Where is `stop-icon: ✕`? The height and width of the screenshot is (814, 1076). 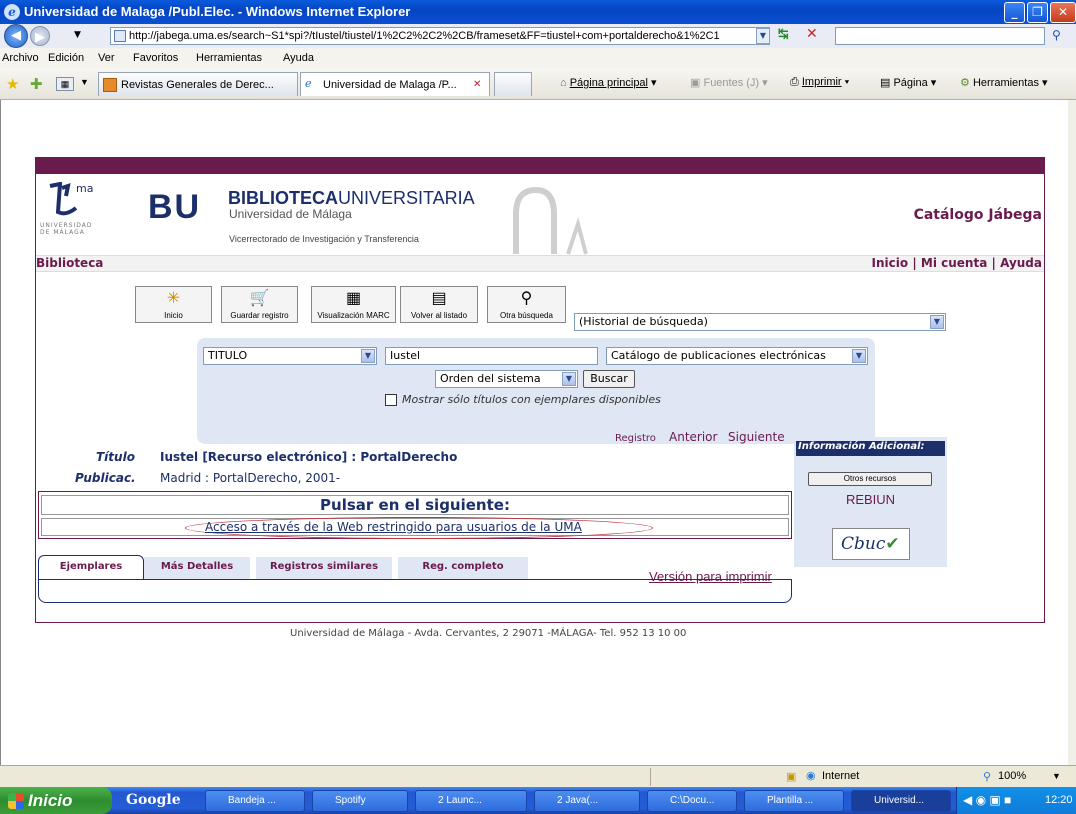 stop-icon: ✕ is located at coordinates (812, 34).